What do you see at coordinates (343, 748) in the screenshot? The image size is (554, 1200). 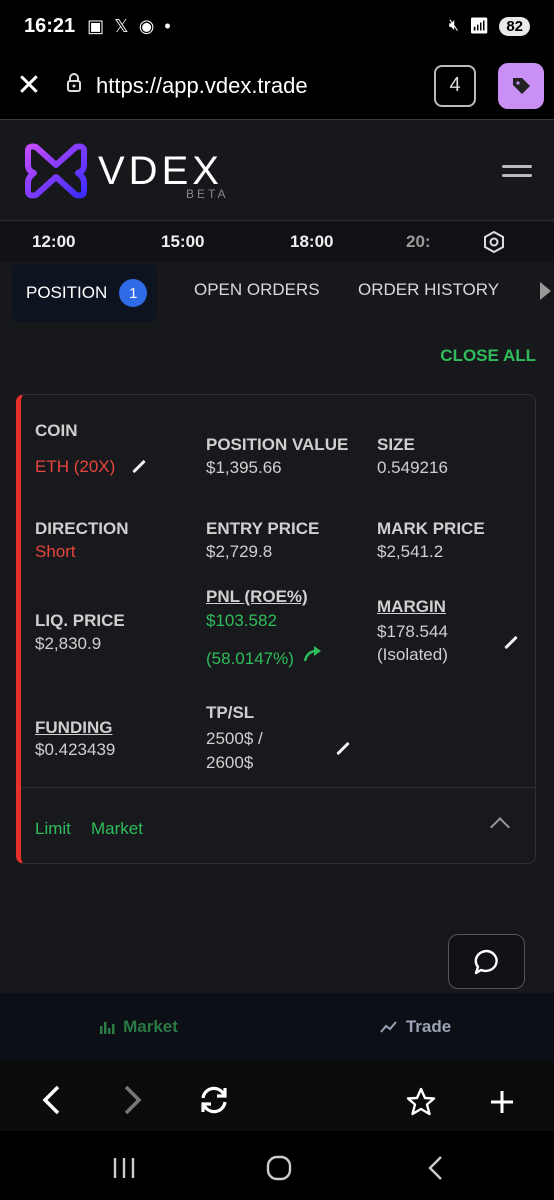 I see `edit-tpsl-icon` at bounding box center [343, 748].